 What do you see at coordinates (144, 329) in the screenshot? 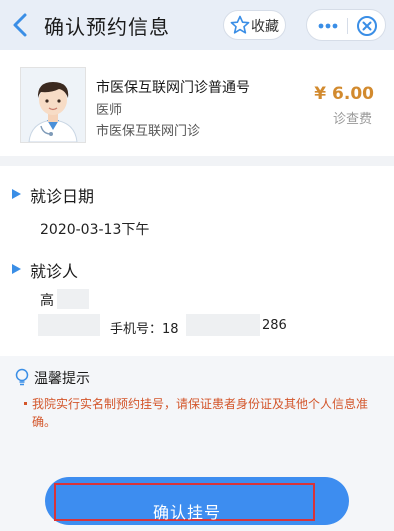
I see `phone-label: 手机号：18` at bounding box center [144, 329].